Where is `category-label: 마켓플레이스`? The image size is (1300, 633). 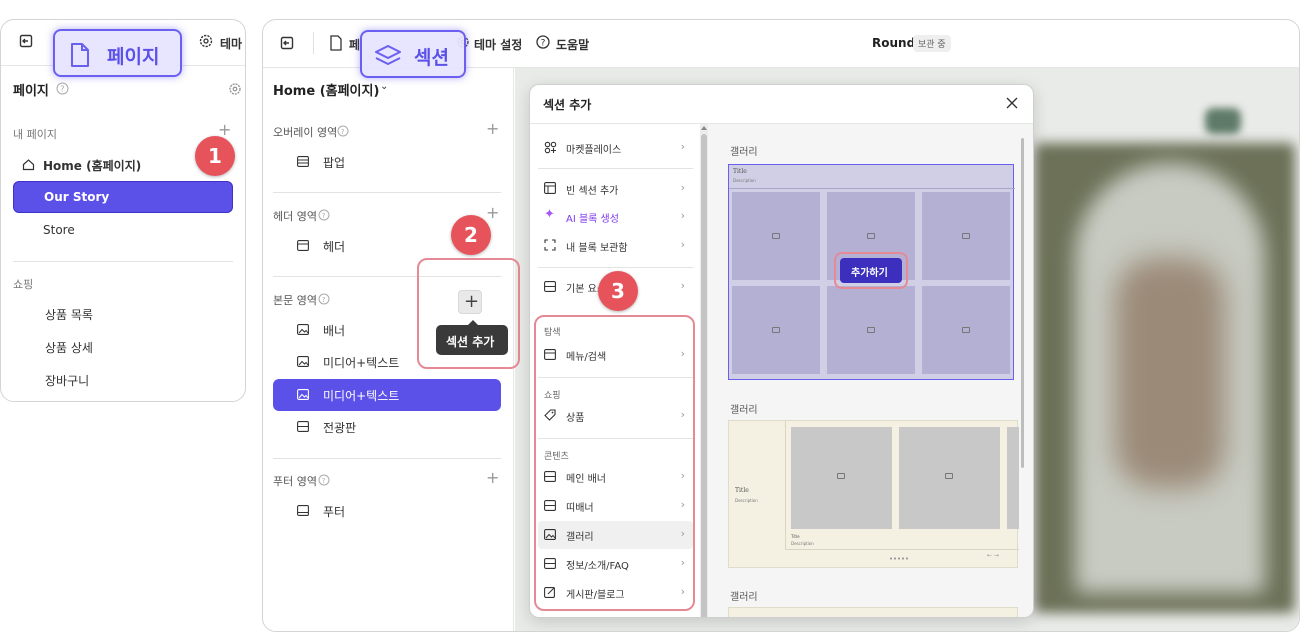 category-label: 마켓플레이스 is located at coordinates (594, 150).